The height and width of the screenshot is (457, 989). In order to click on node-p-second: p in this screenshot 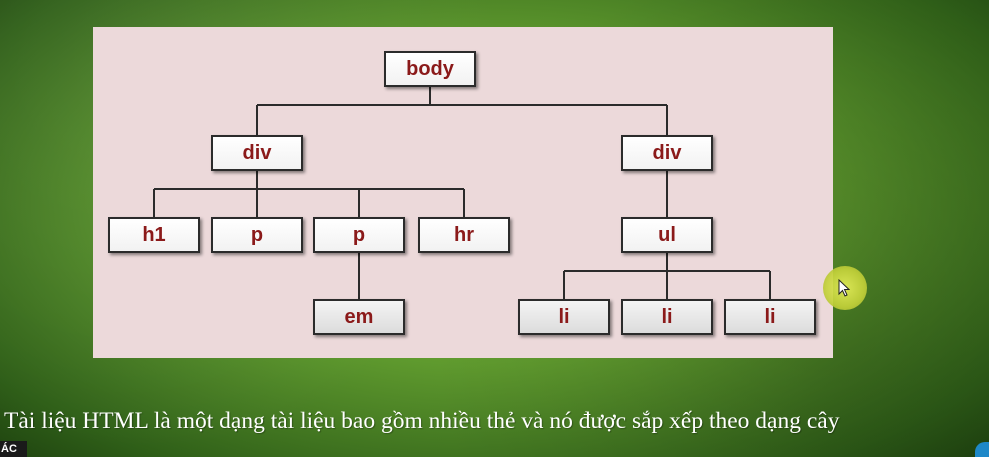, I will do `click(359, 235)`.